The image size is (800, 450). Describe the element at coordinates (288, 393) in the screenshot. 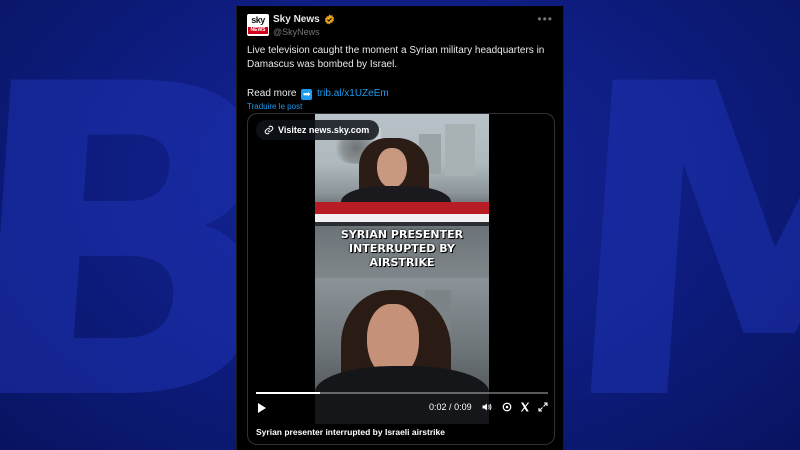

I see `video-progress-fill` at that location.